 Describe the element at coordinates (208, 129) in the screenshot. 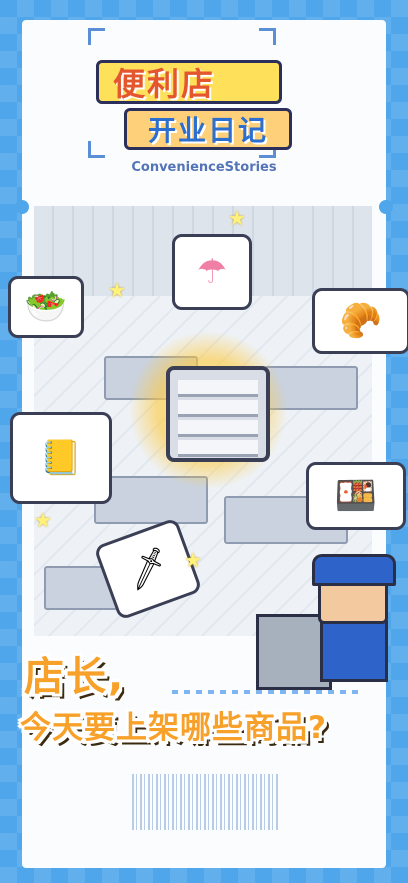

I see `logo-title-line2: 开业日记` at that location.